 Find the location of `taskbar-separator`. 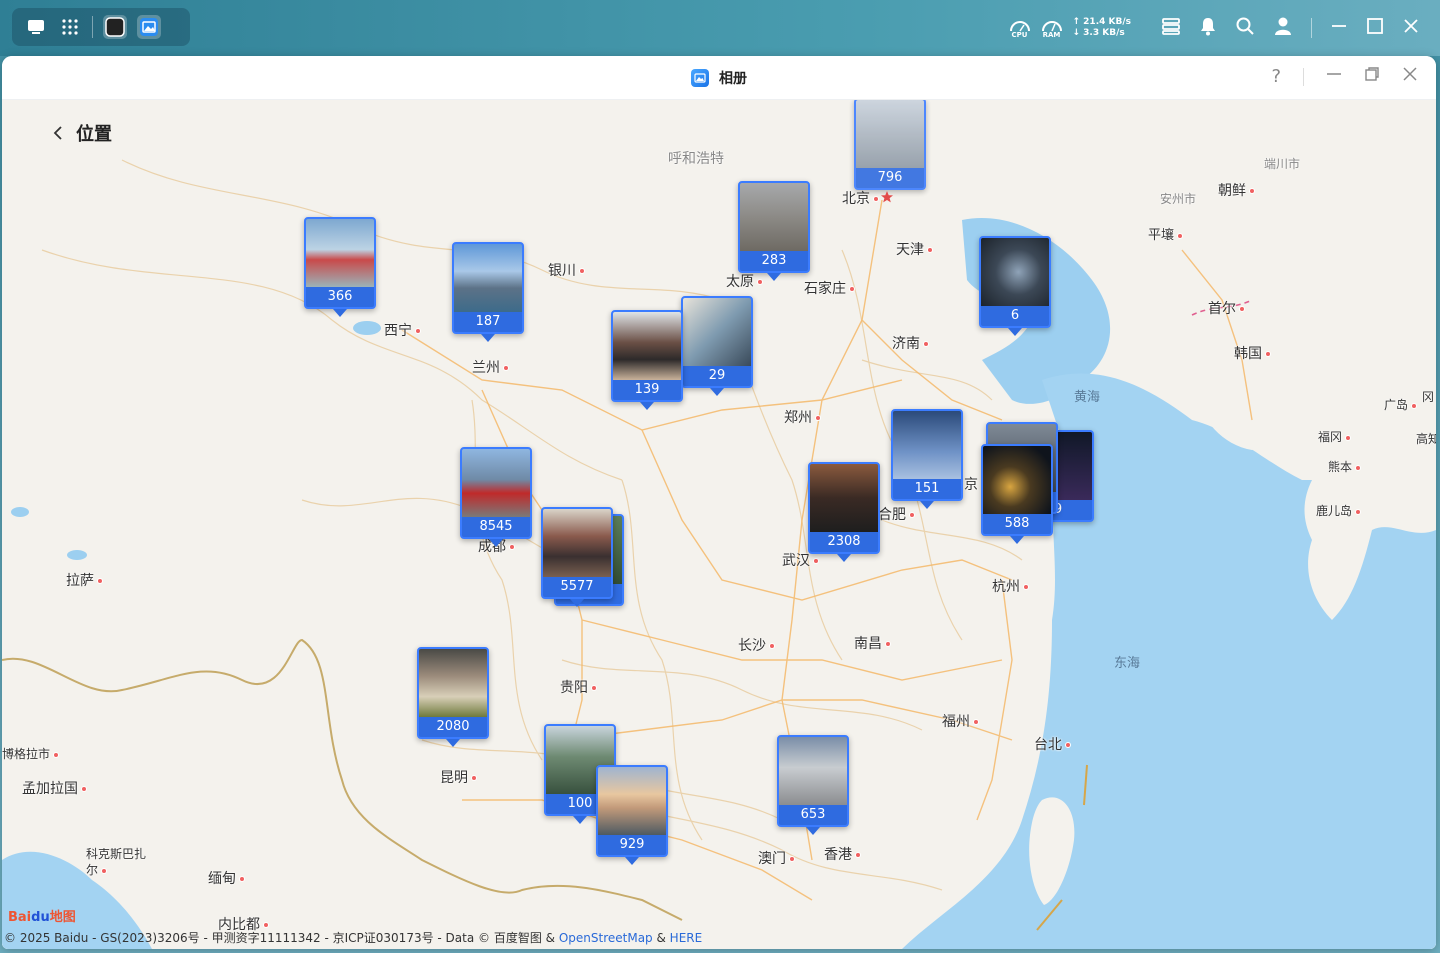

taskbar-separator is located at coordinates (92, 27).